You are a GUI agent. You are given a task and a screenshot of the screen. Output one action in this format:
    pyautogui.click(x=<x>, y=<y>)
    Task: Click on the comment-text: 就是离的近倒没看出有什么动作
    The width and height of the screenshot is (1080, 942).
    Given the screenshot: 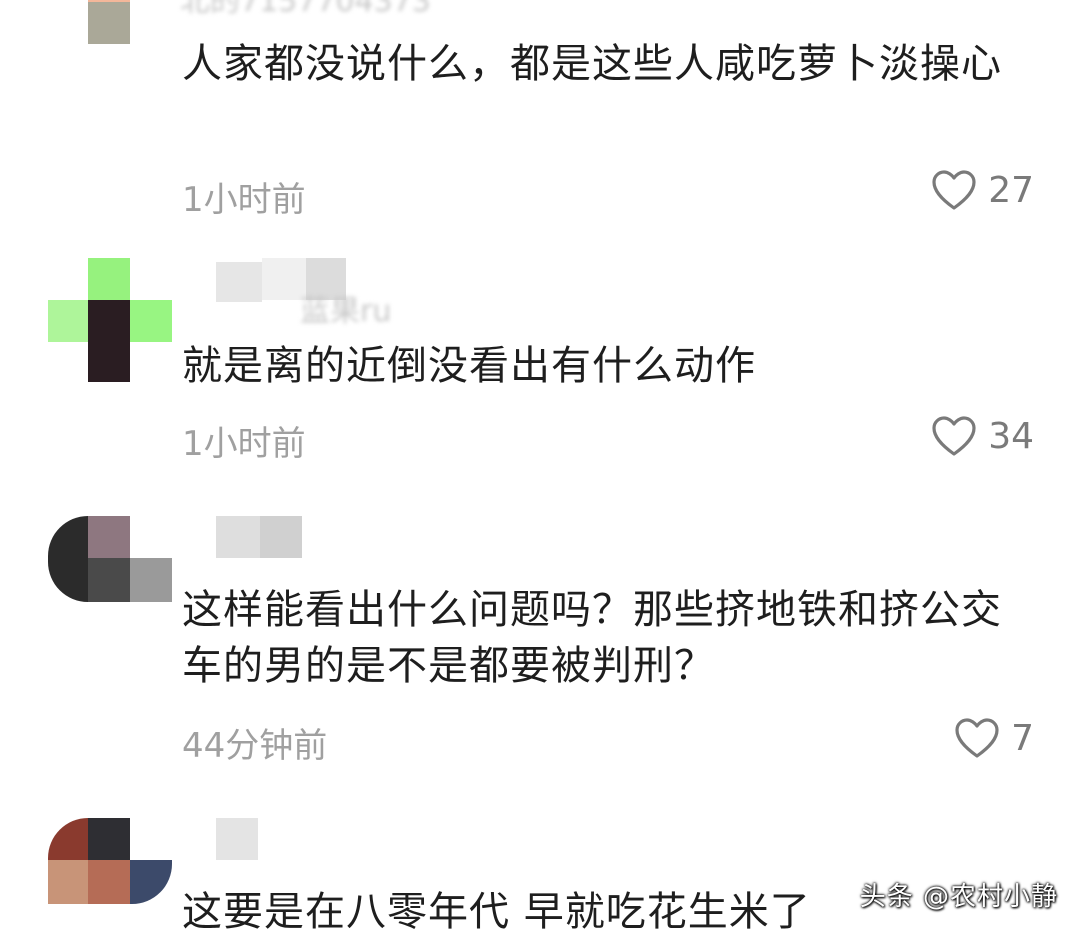 What is the action you would take?
    pyautogui.click(x=469, y=366)
    